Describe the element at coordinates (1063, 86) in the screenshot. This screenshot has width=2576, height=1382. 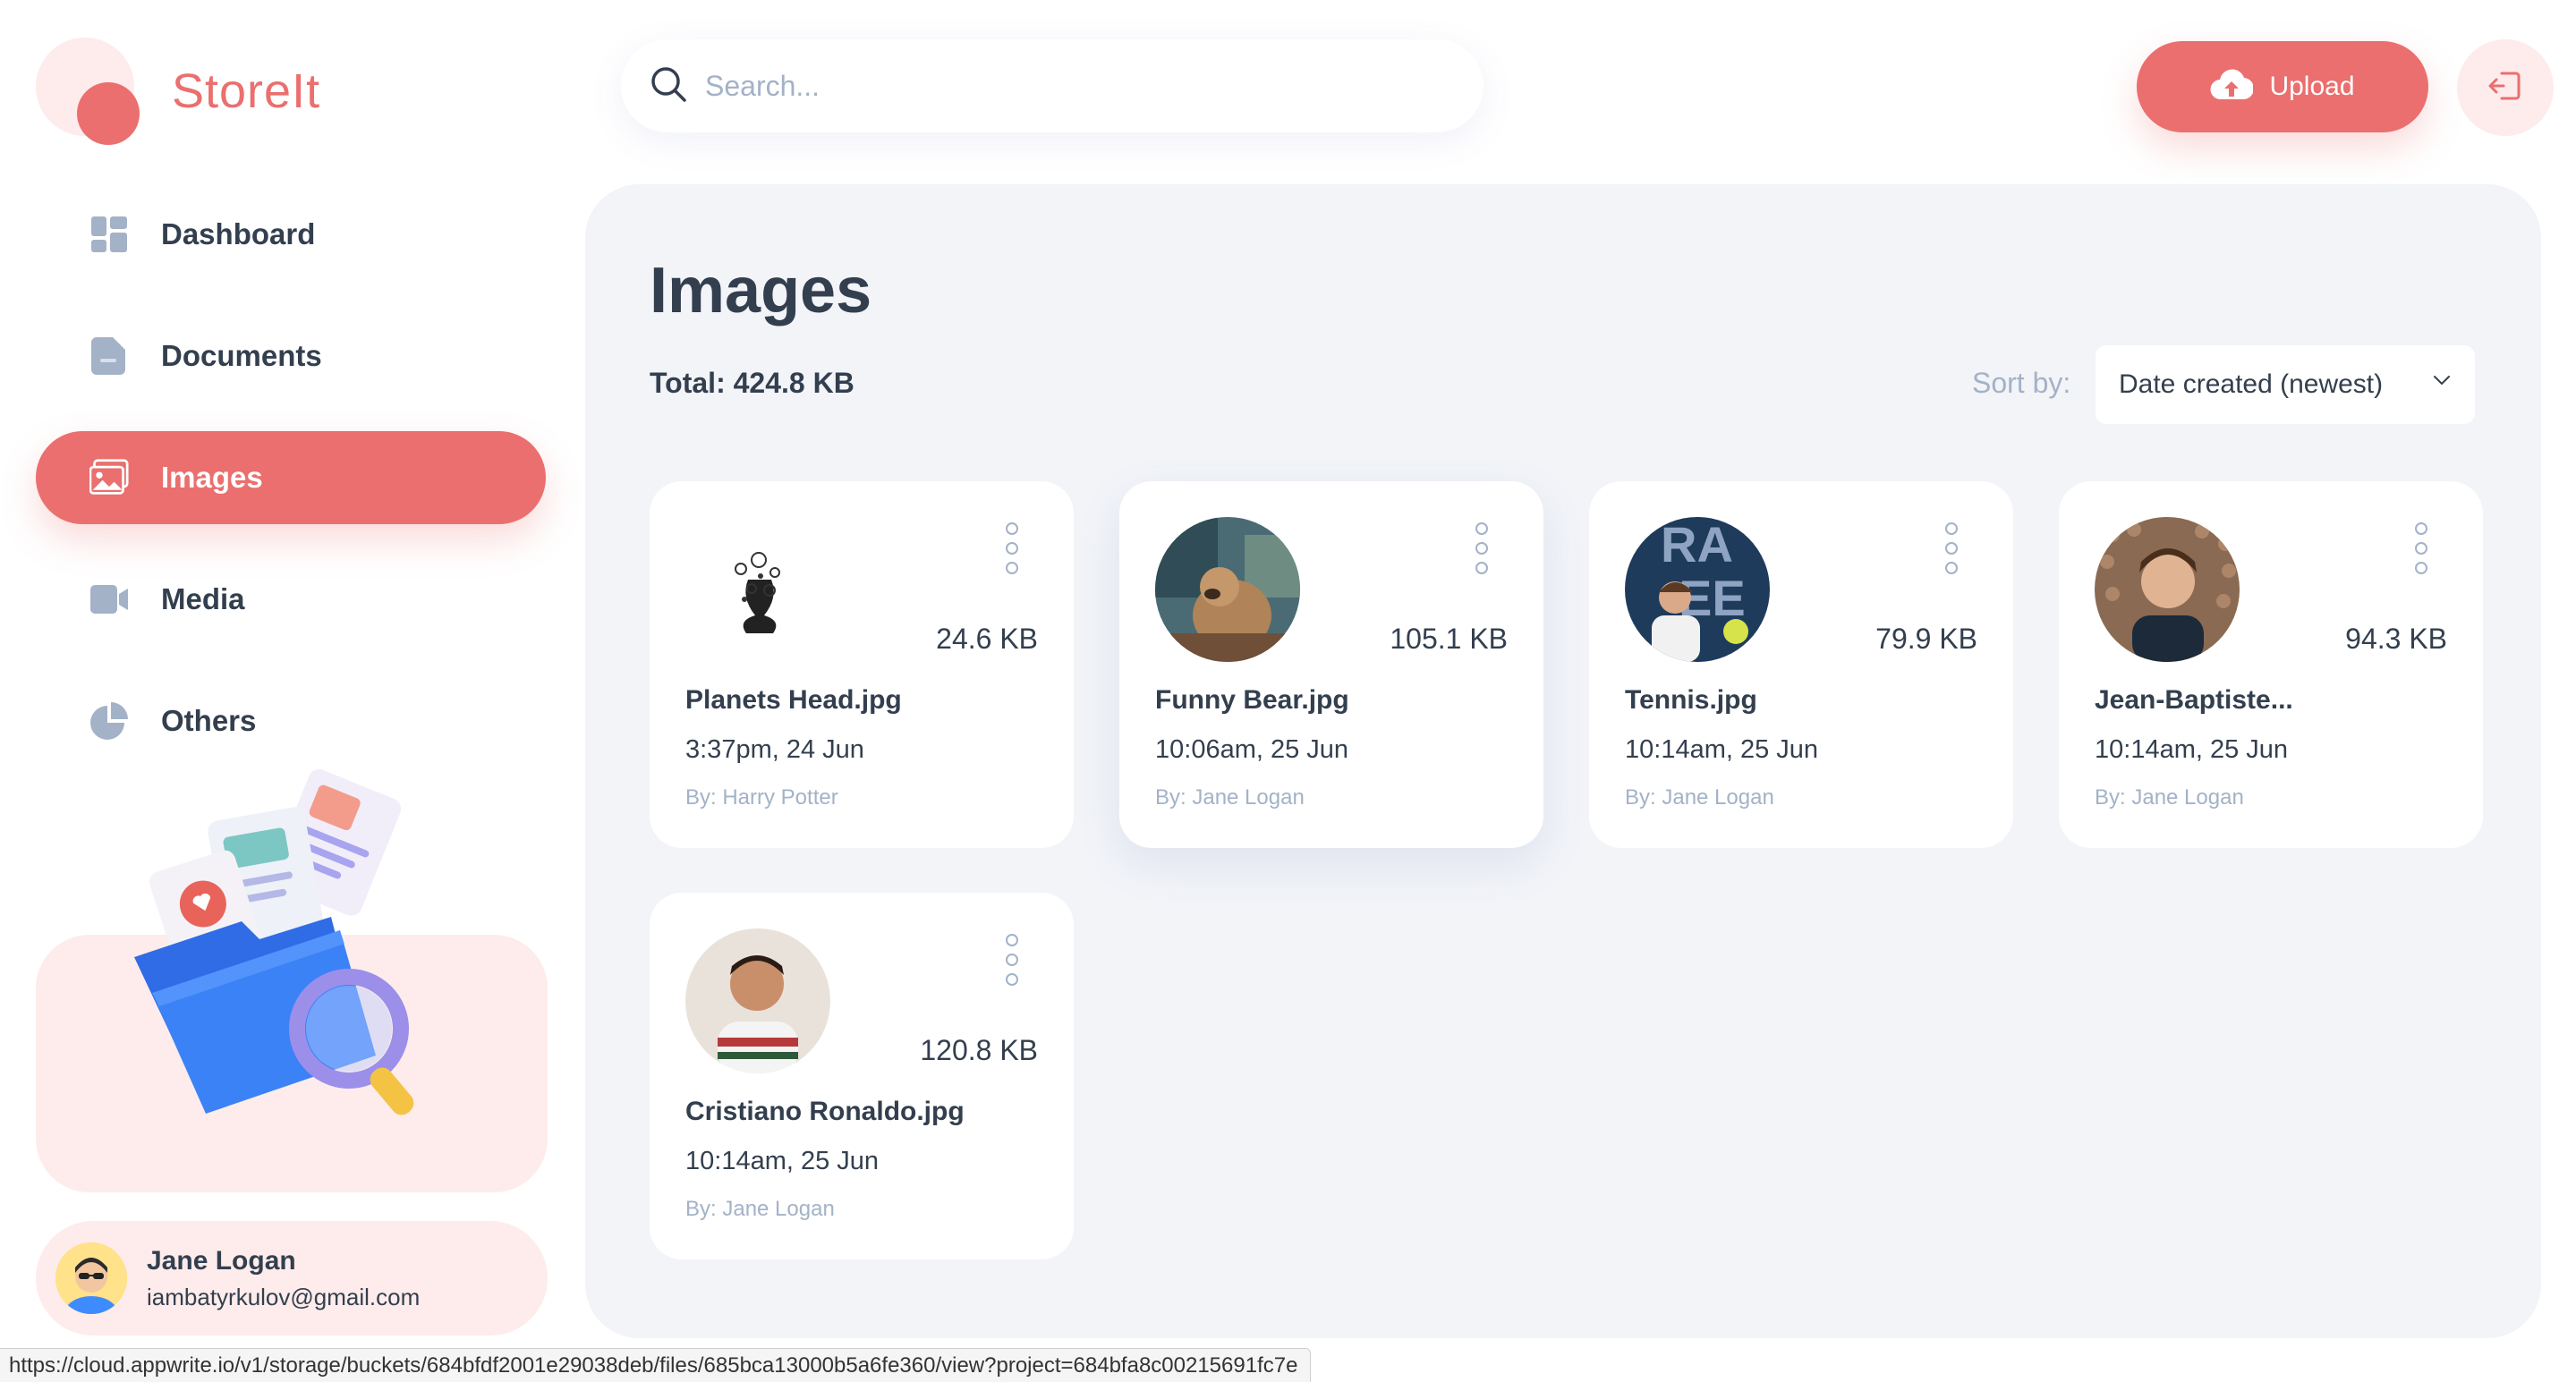
I see `search-input` at that location.